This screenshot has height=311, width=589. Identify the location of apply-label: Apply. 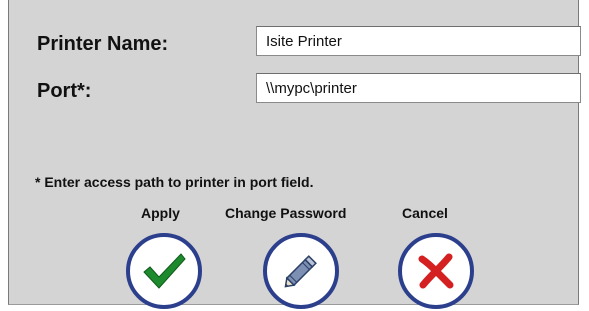
(160, 213).